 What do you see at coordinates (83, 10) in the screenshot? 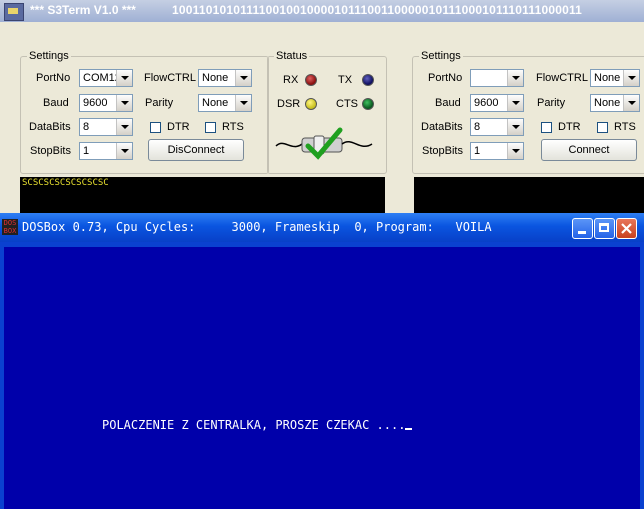
I see `window-title: *** S3Term V1.0 ***` at bounding box center [83, 10].